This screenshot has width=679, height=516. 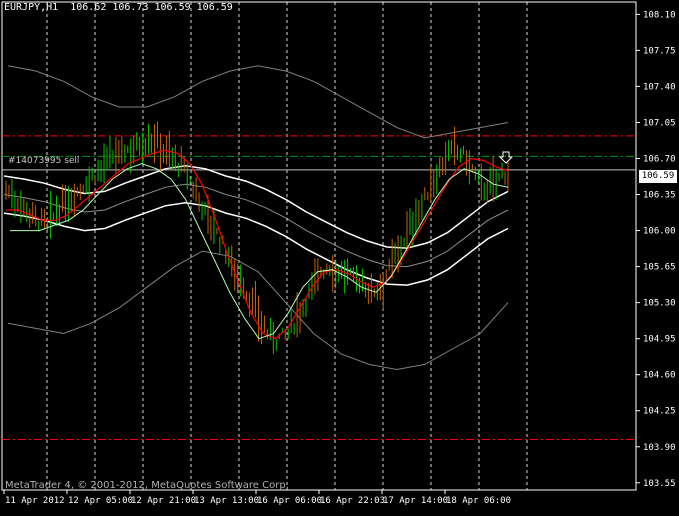 I want to click on x-tick-label: 12 Apr 21:00, so click(x=163, y=501).